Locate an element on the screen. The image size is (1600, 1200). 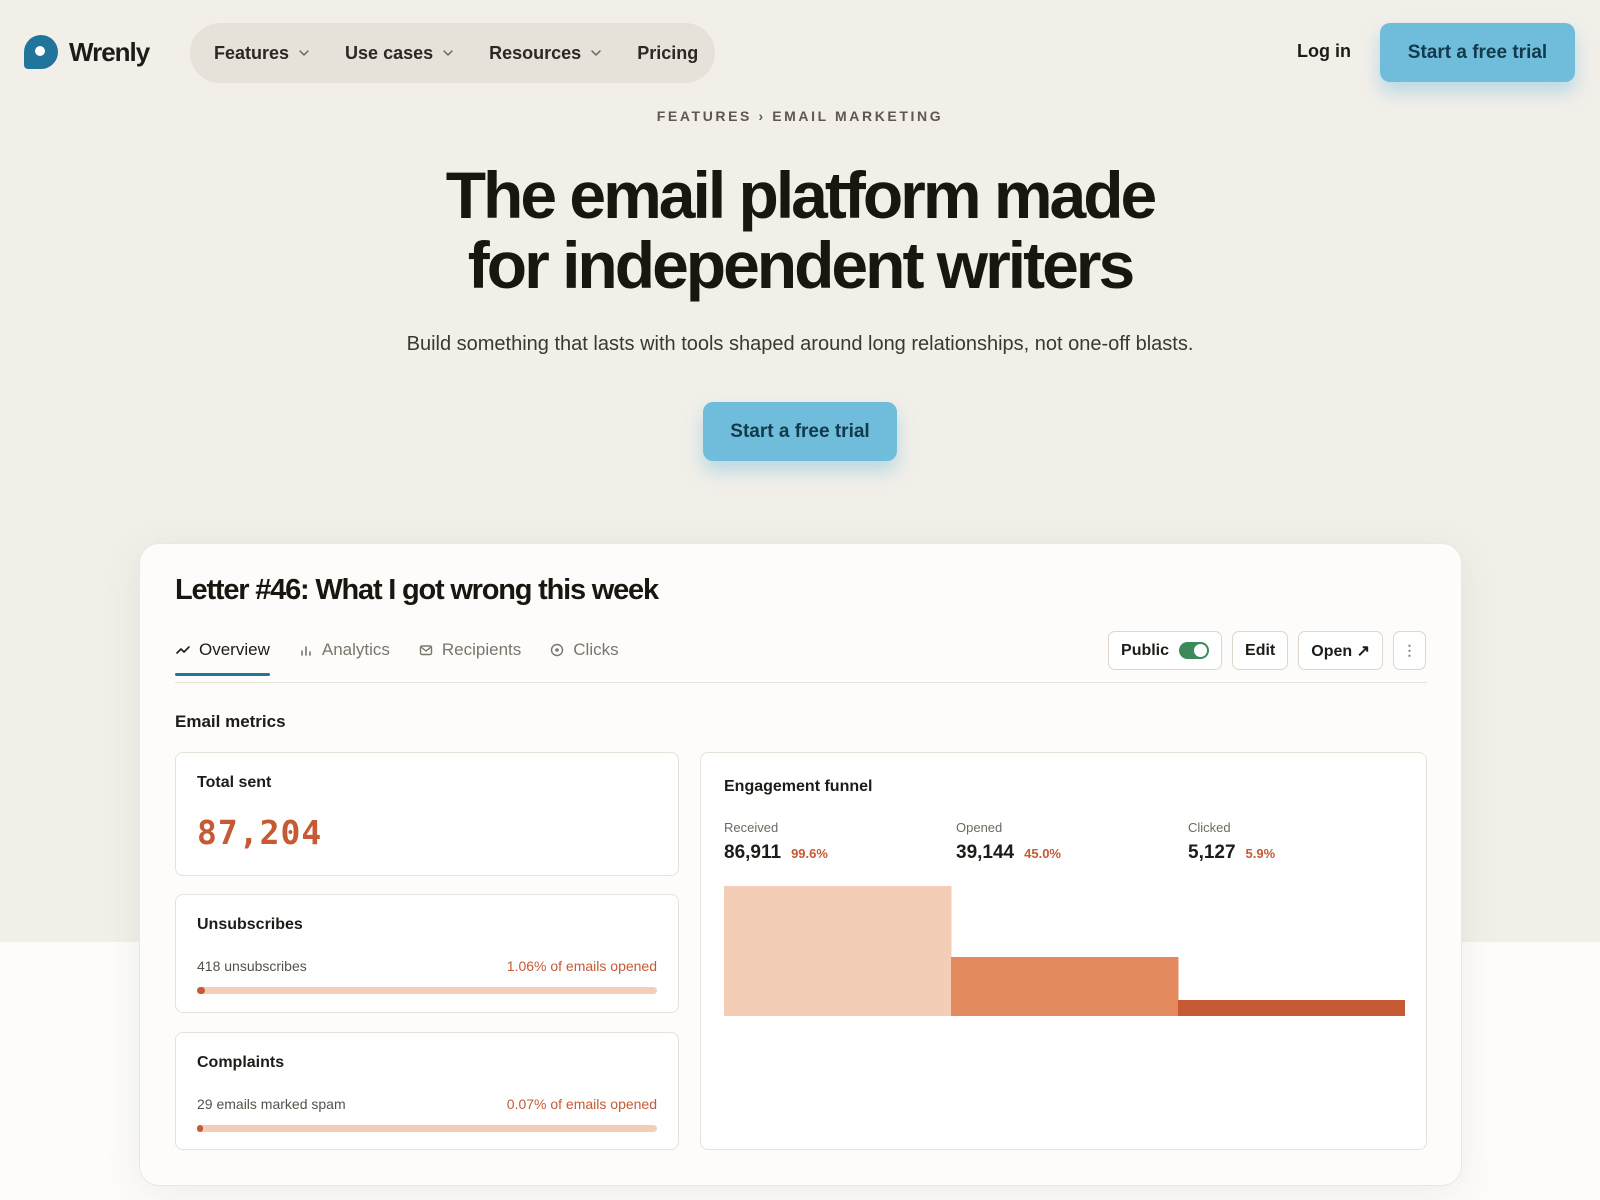
stage-percent: 99.6% is located at coordinates (809, 853).